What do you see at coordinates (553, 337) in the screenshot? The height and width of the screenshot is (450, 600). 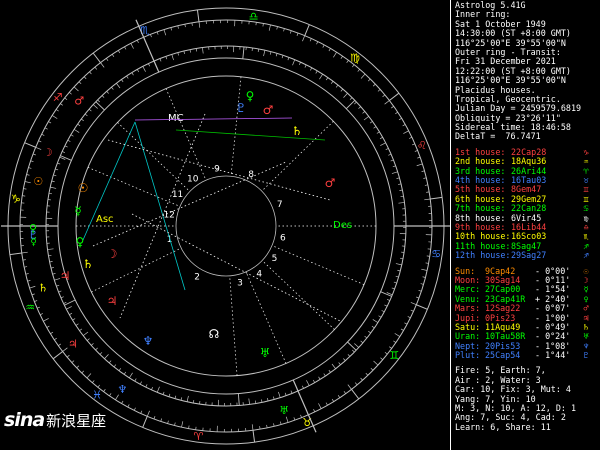 I see `planet-motion: - 0°24'` at bounding box center [553, 337].